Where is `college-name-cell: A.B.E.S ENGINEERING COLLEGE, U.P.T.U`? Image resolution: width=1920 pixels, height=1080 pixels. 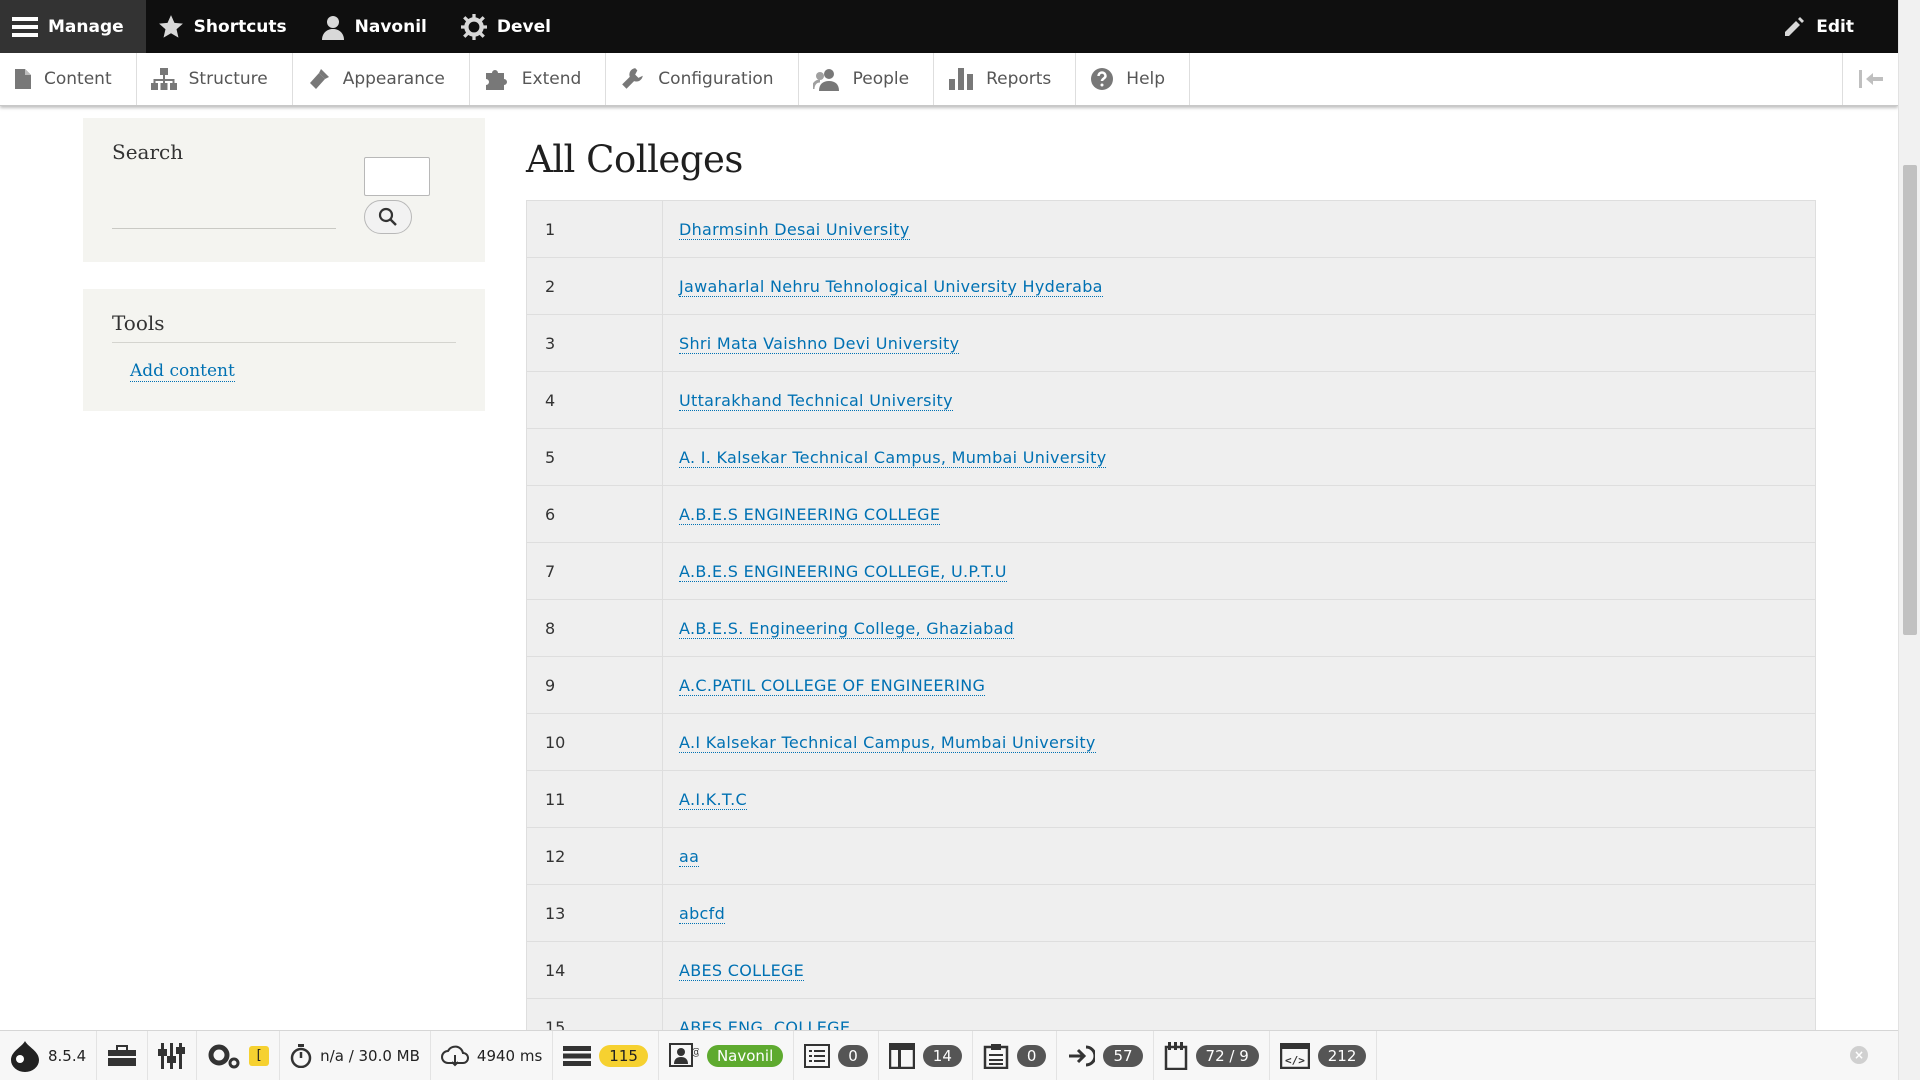
college-name-cell: A.B.E.S ENGINEERING COLLEGE, U.P.T.U is located at coordinates (1239, 571).